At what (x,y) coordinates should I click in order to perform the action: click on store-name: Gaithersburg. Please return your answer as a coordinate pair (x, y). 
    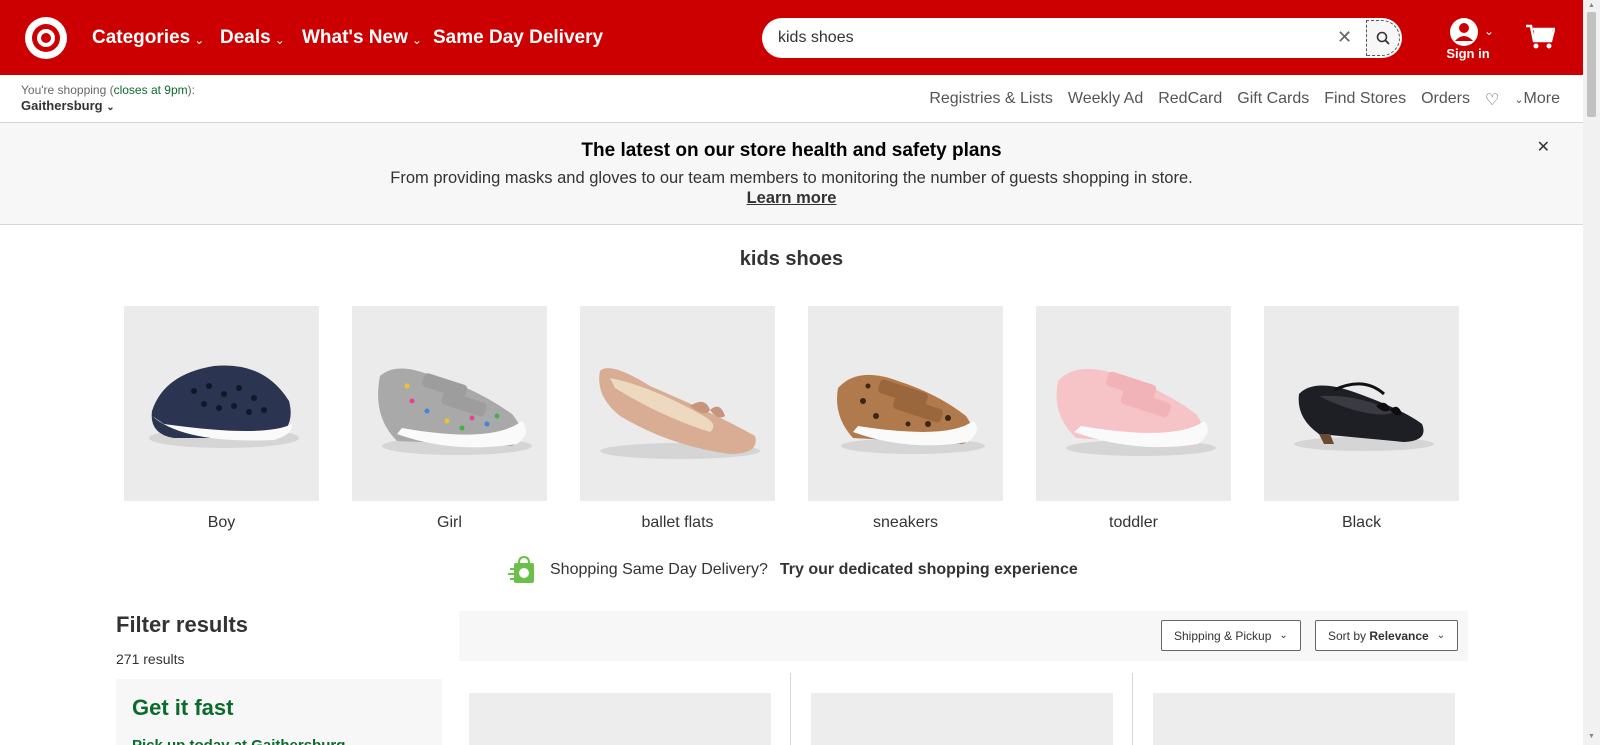
    Looking at the image, I should click on (62, 105).